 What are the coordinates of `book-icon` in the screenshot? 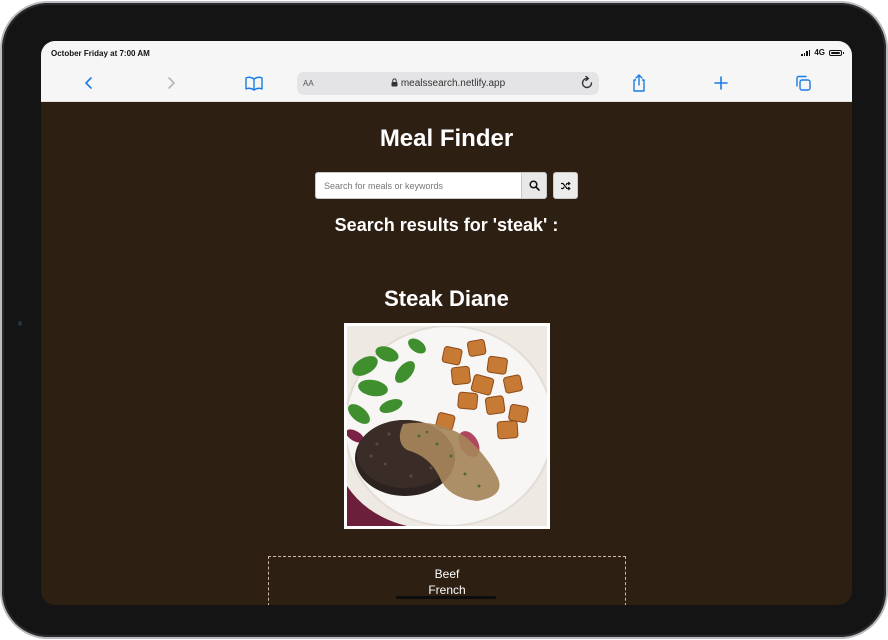 It's located at (254, 83).